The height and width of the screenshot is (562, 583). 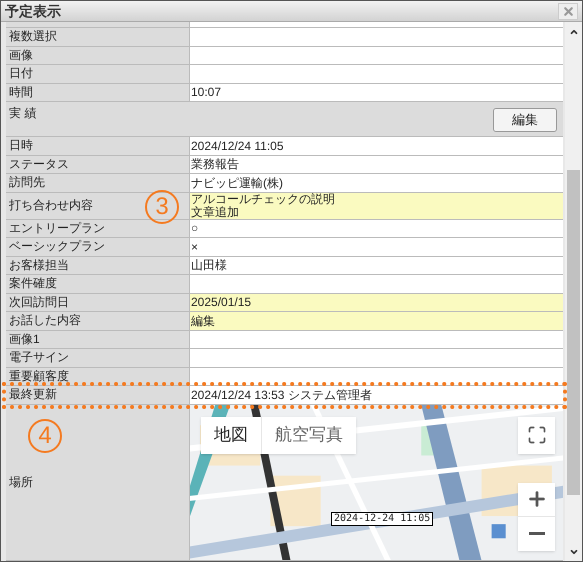 What do you see at coordinates (39, 357) in the screenshot?
I see `field-label: 電子サイン` at bounding box center [39, 357].